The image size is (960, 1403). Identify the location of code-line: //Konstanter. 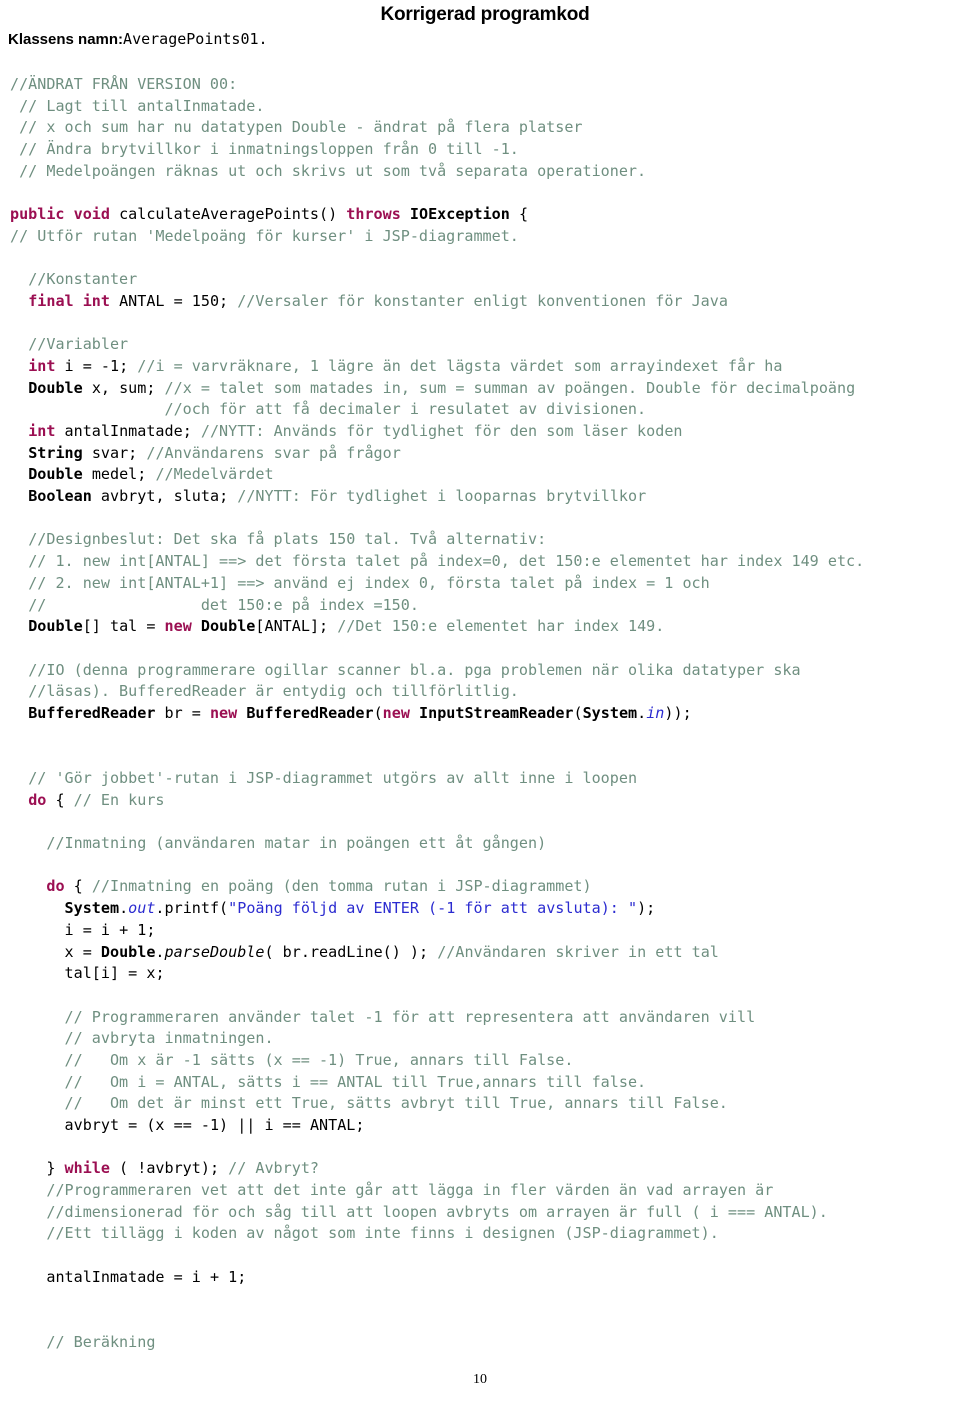
(83, 279).